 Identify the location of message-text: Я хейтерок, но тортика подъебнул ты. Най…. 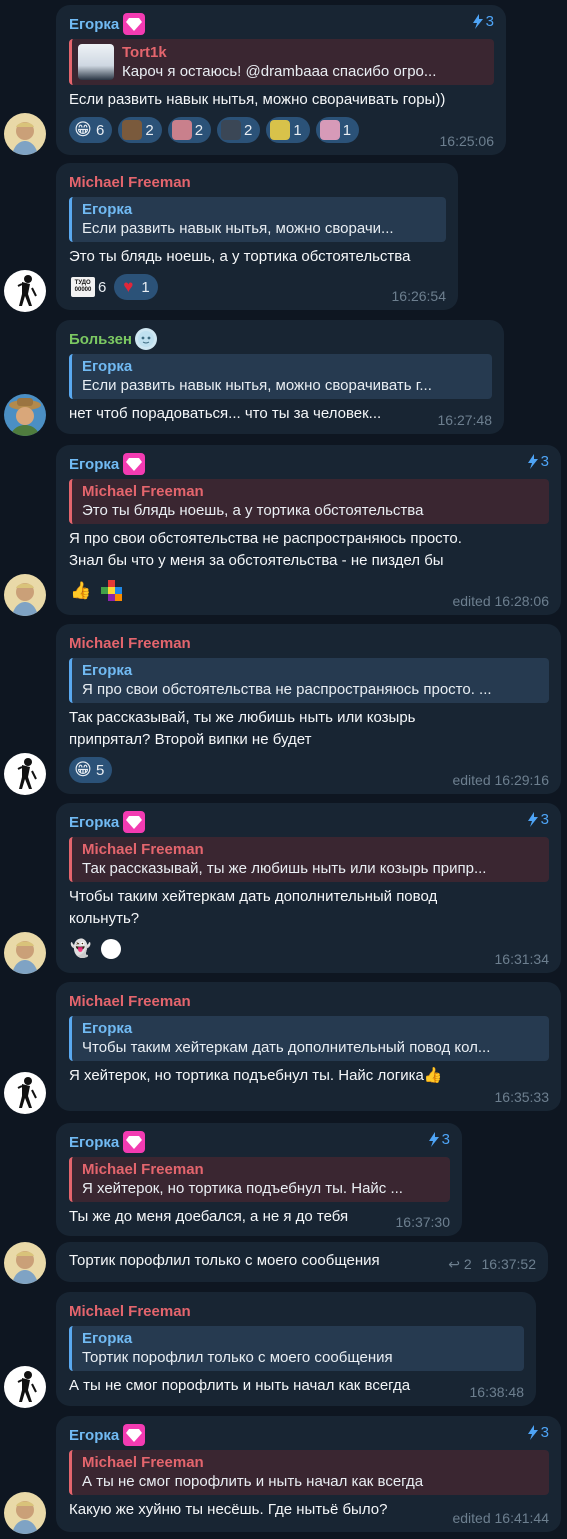
(256, 1075).